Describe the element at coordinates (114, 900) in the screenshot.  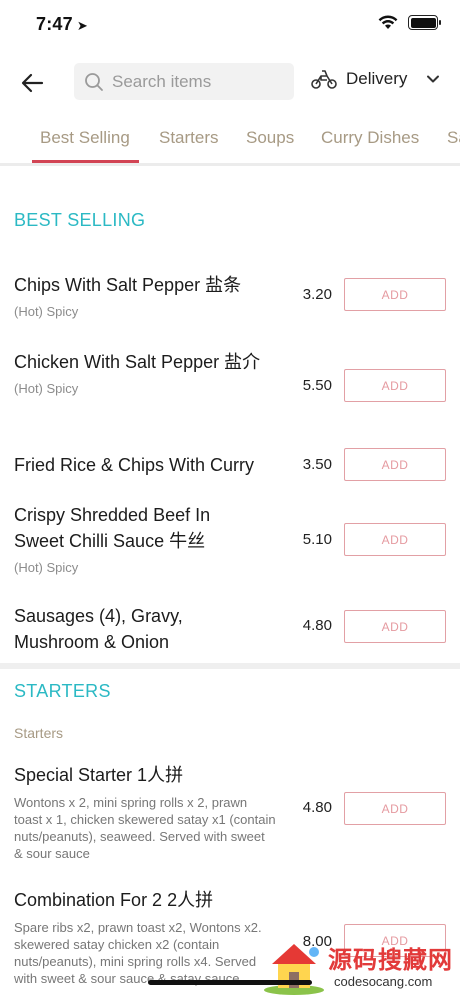
I see `item-name: Combination For 2 2人拼` at that location.